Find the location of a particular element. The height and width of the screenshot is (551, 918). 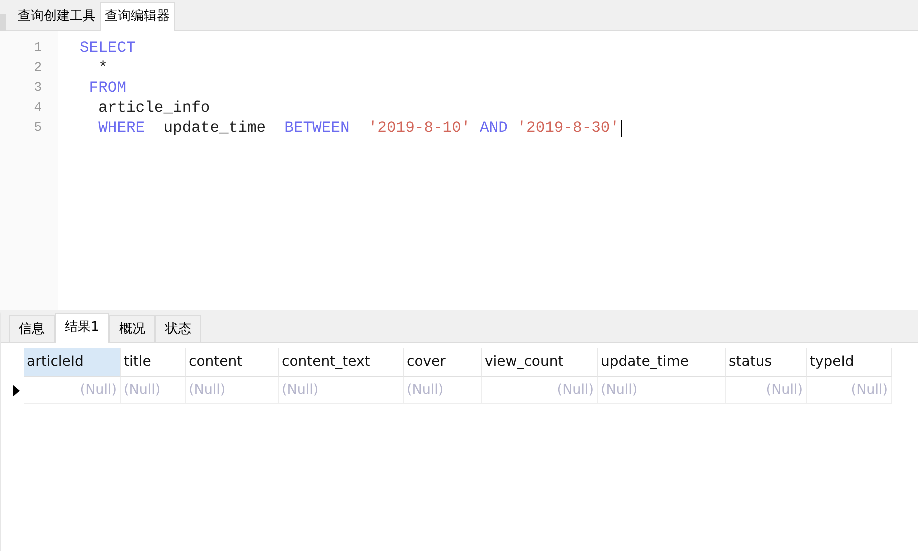

editor-tab: 查询编辑器 is located at coordinates (137, 16).